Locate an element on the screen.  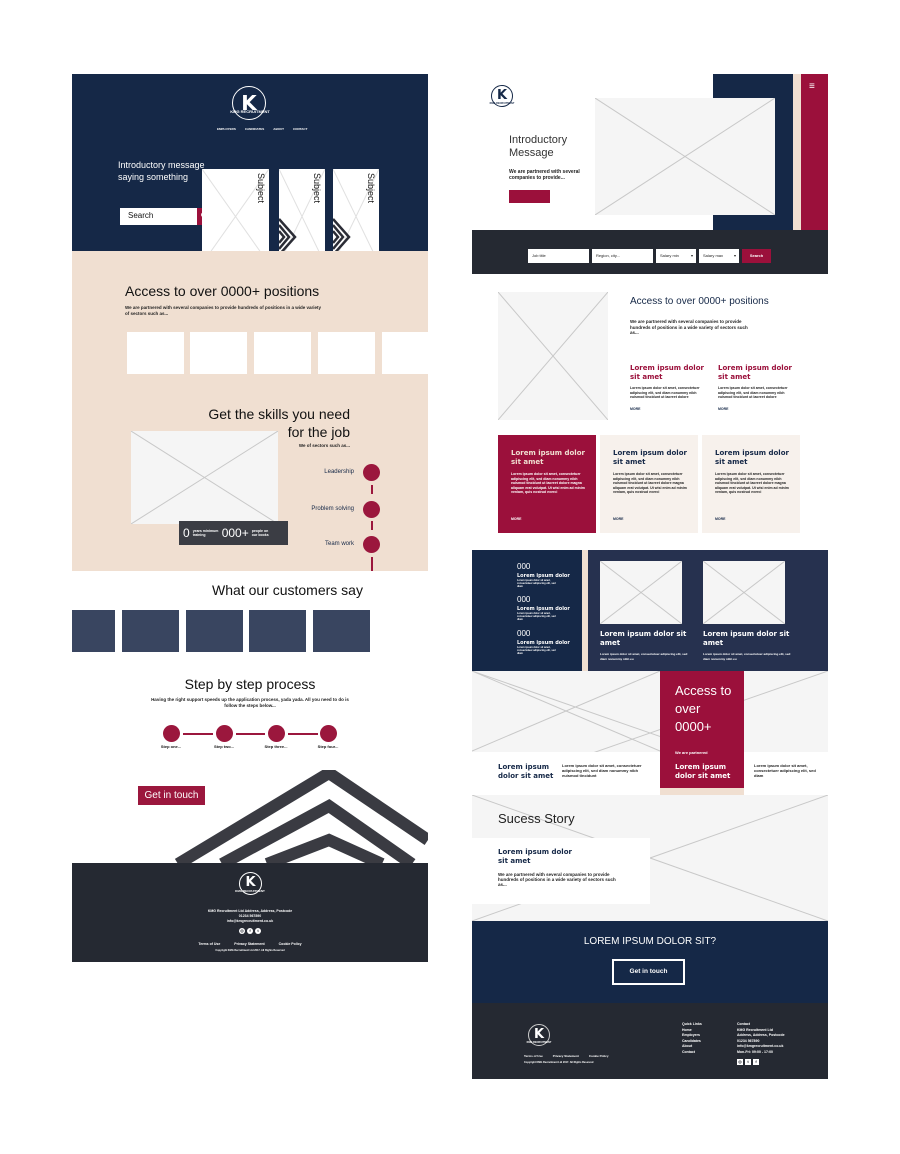
beige-divider is located at coordinates (585, 610).